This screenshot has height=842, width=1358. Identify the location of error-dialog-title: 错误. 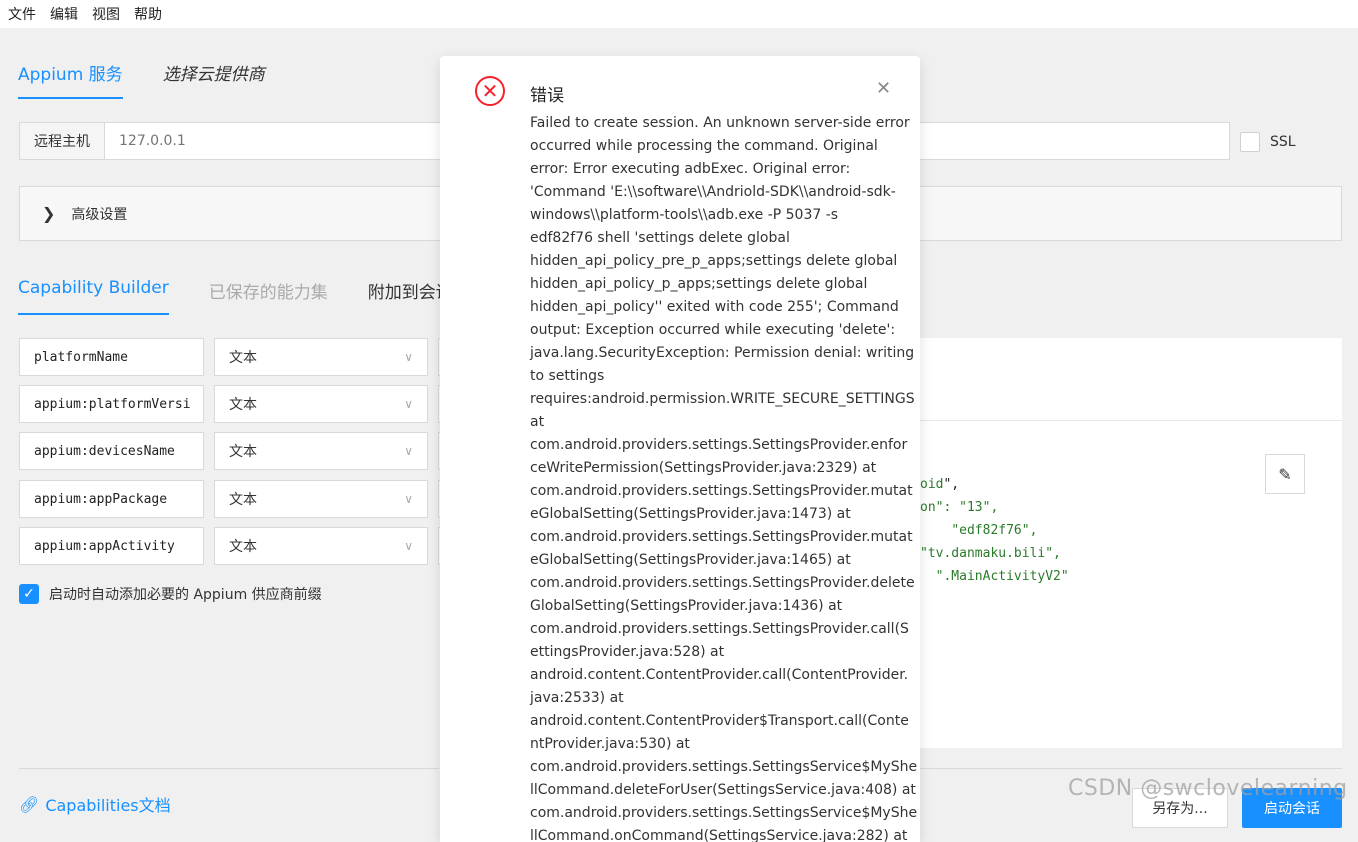
(547, 96).